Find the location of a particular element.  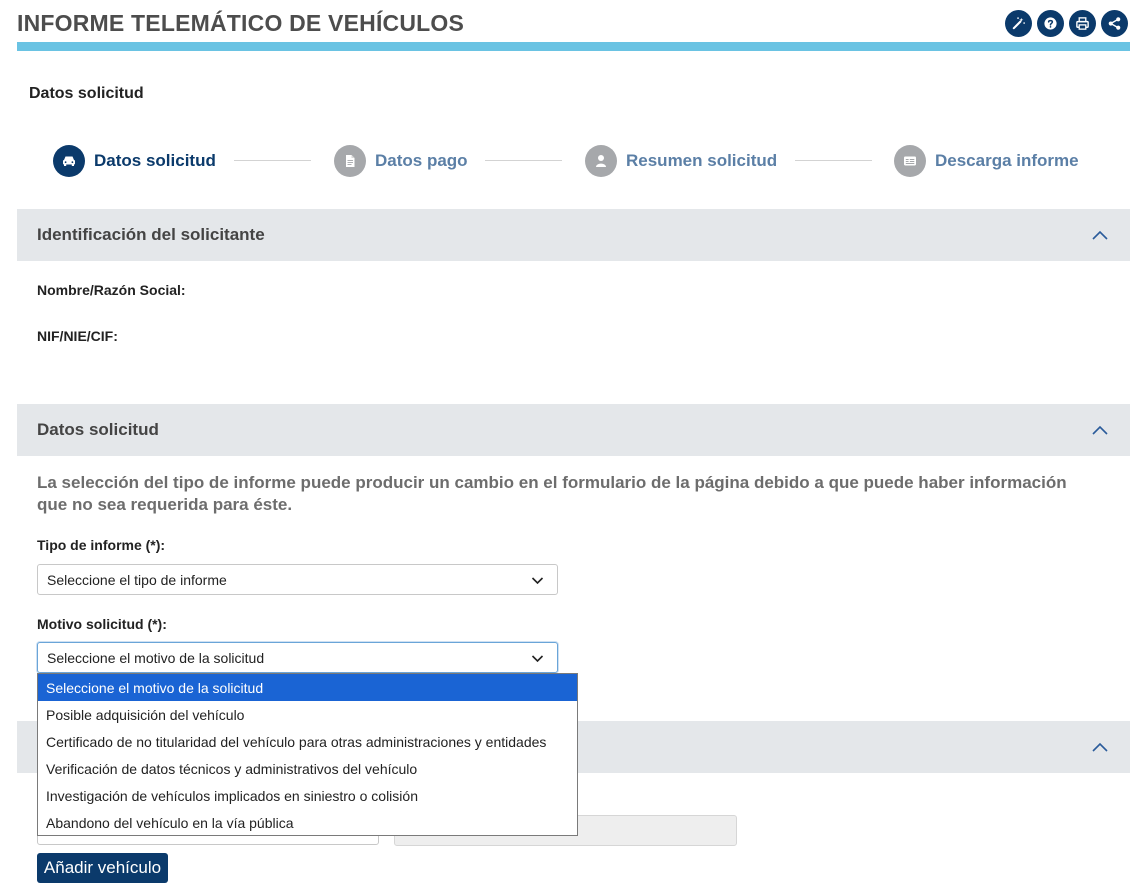

identification-panel-header: Identificación del solicitante is located at coordinates (573, 235).